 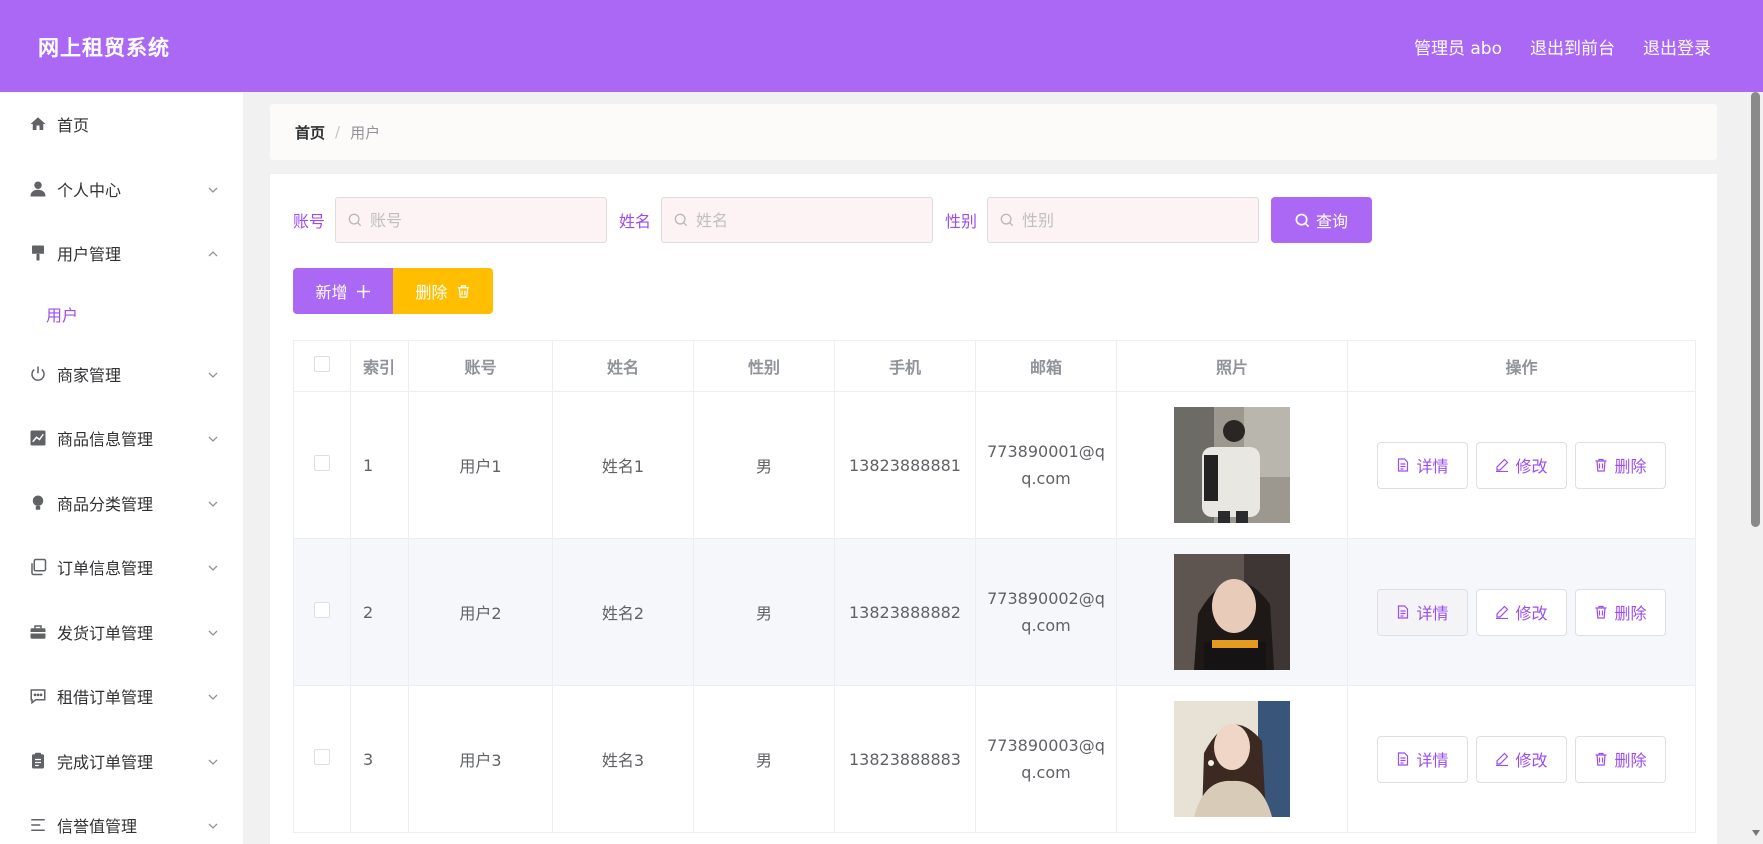 What do you see at coordinates (38, 761) in the screenshot?
I see `clipboard-icon` at bounding box center [38, 761].